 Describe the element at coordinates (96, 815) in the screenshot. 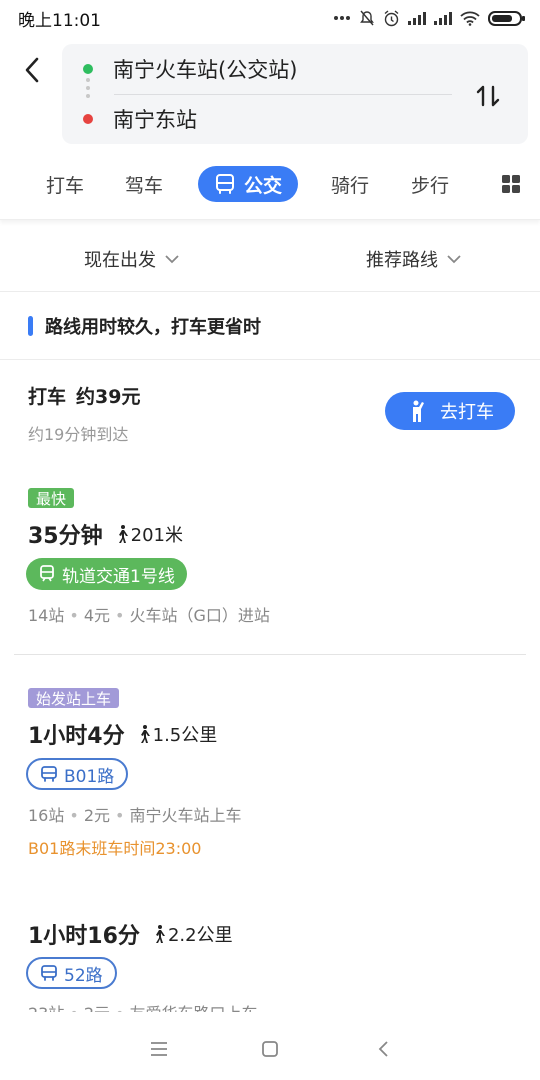

I see `fare: 2元` at that location.